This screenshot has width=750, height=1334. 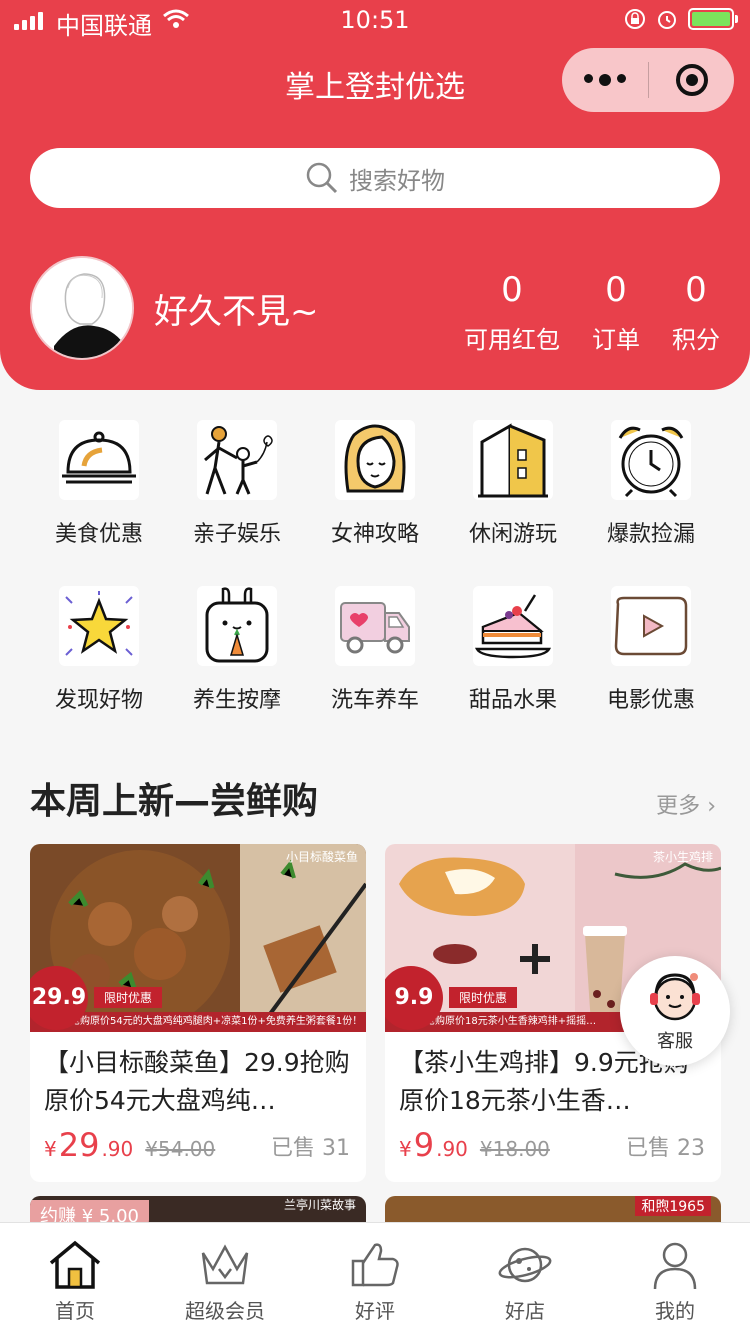 I want to click on headset-agent-icon, so click(x=675, y=997).